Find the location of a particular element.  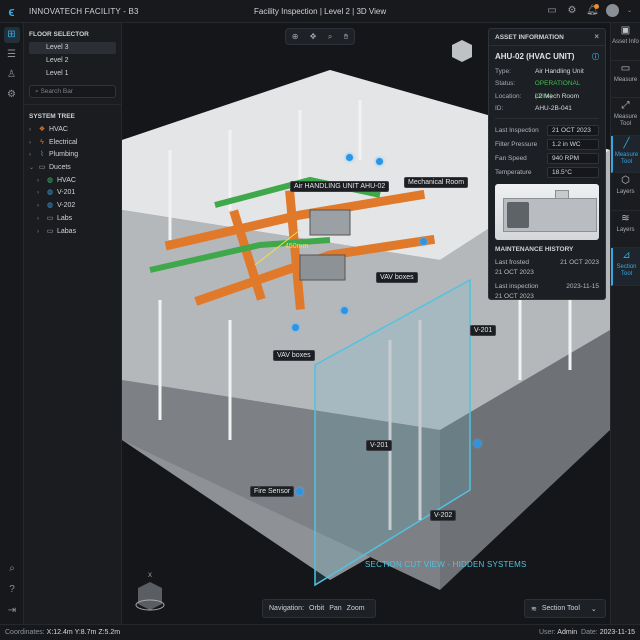

logout-icon: ⇥ is located at coordinates (12, 610).